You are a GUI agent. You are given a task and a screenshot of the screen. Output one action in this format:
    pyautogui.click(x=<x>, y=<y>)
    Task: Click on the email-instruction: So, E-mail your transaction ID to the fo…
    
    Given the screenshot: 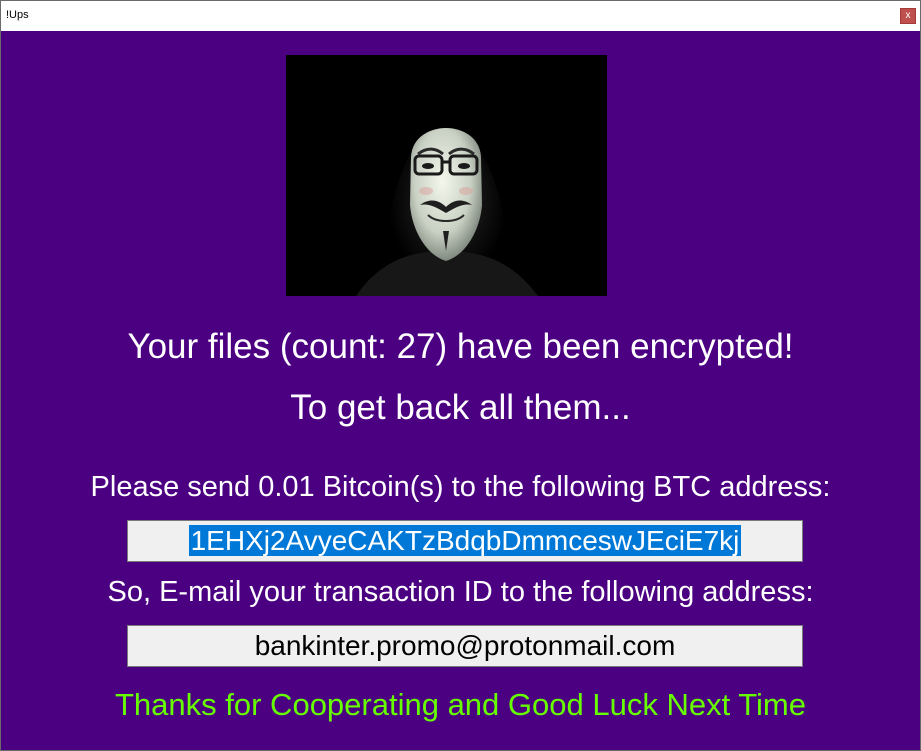 What is the action you would take?
    pyautogui.click(x=460, y=592)
    